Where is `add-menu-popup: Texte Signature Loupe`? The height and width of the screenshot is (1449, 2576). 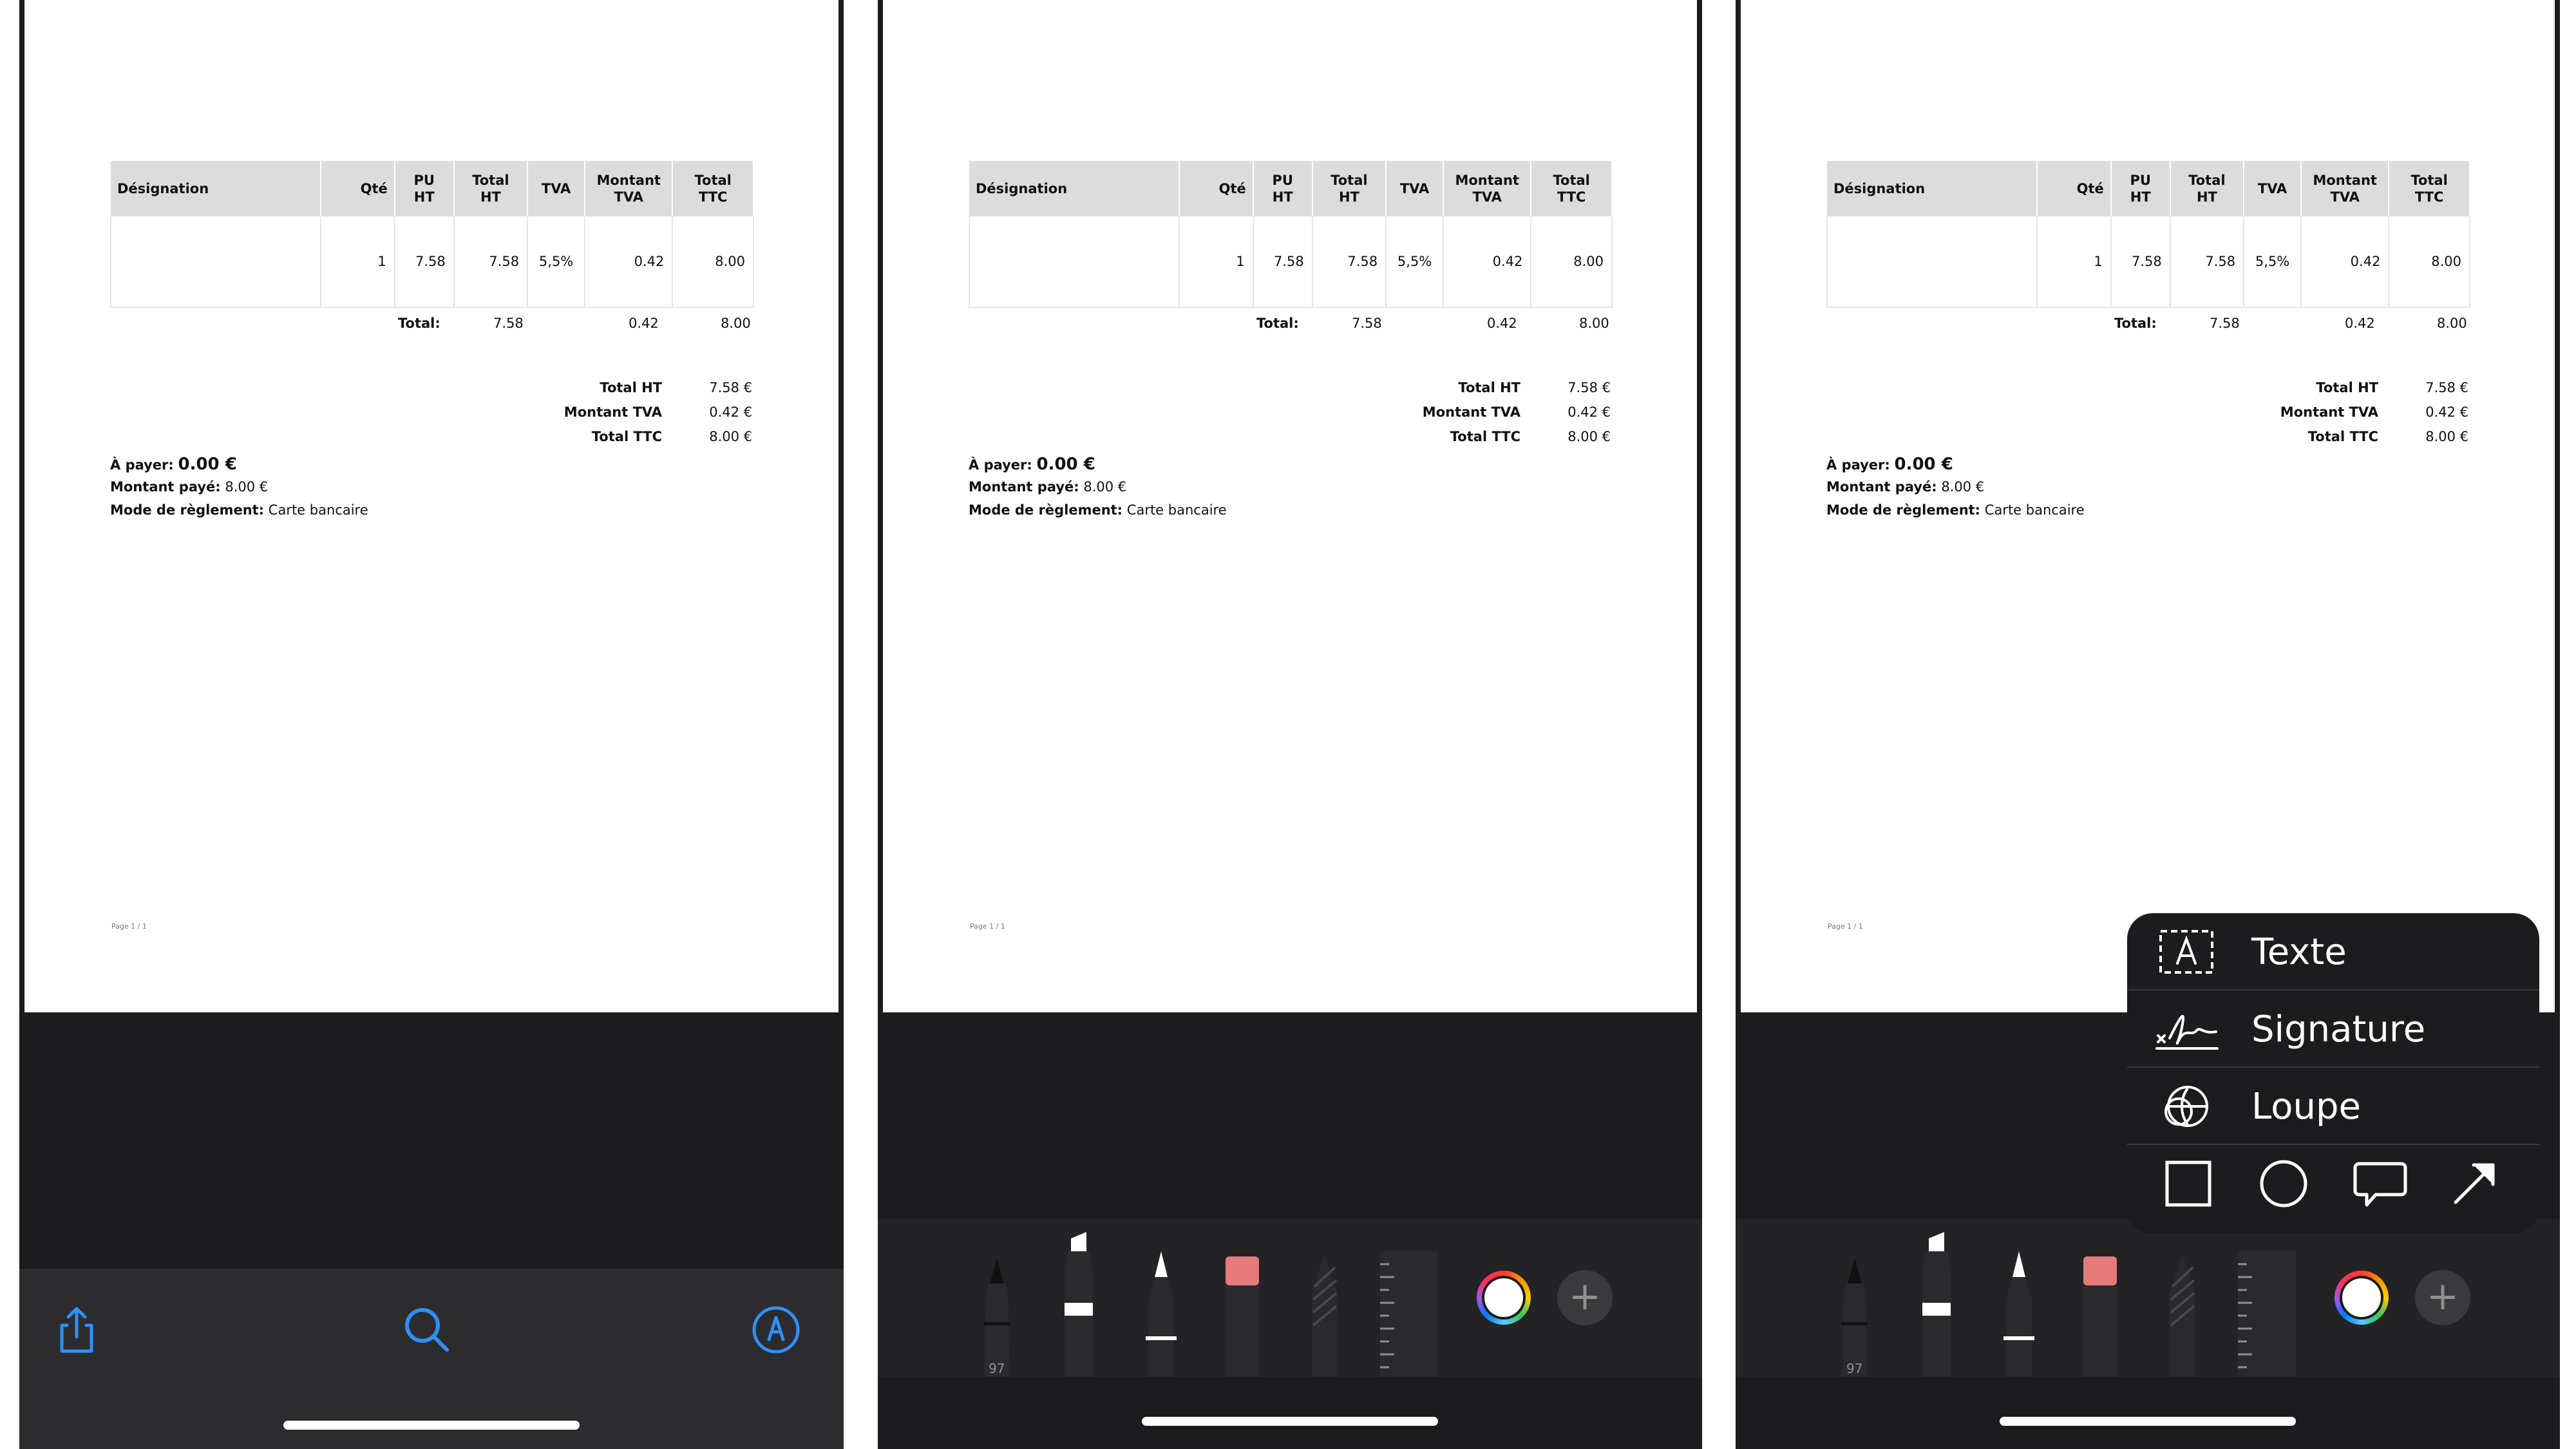 add-menu-popup: Texte Signature Loupe is located at coordinates (2333, 1073).